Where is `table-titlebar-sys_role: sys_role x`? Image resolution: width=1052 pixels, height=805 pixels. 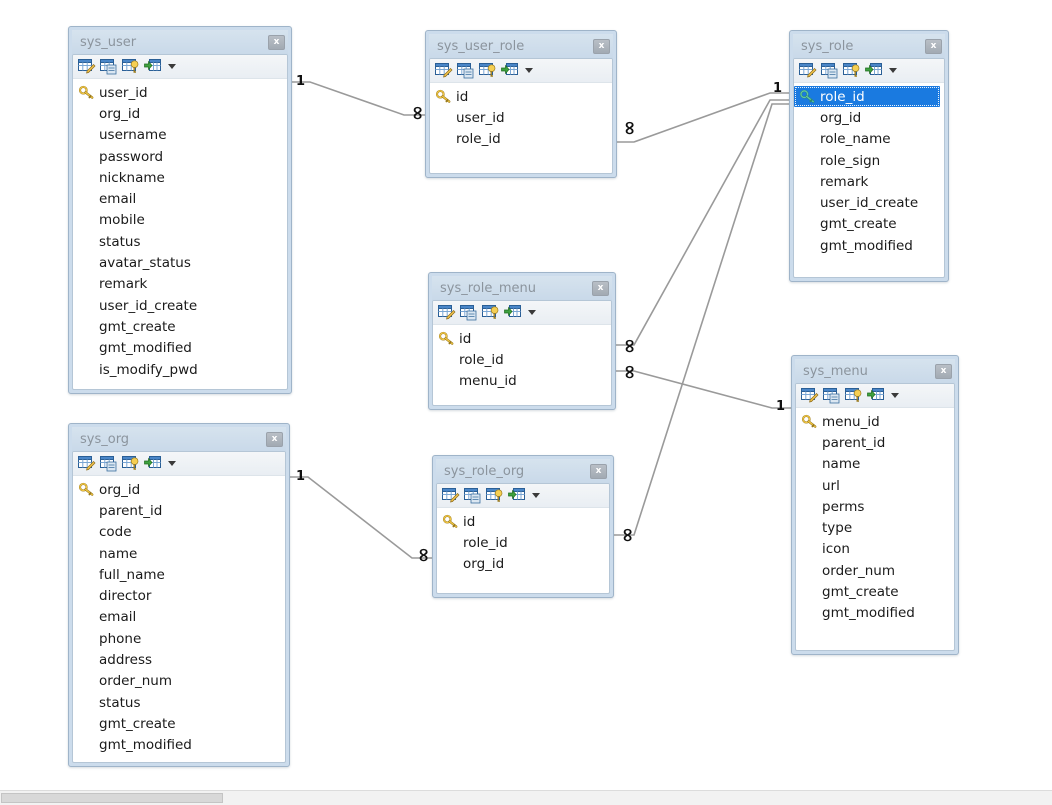 table-titlebar-sys_role: sys_role x is located at coordinates (869, 46).